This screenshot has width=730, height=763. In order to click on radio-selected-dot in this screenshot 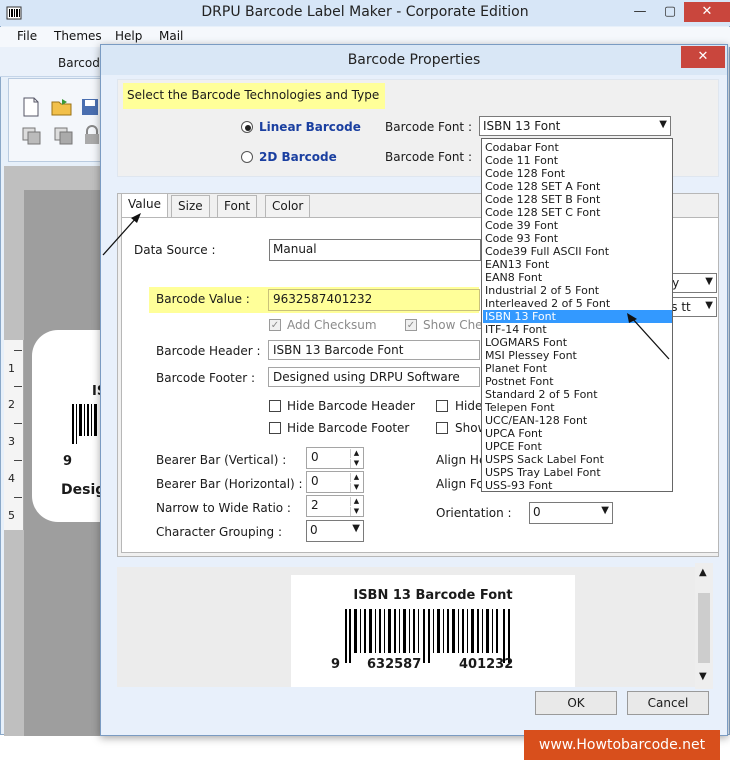, I will do `click(248, 128)`.